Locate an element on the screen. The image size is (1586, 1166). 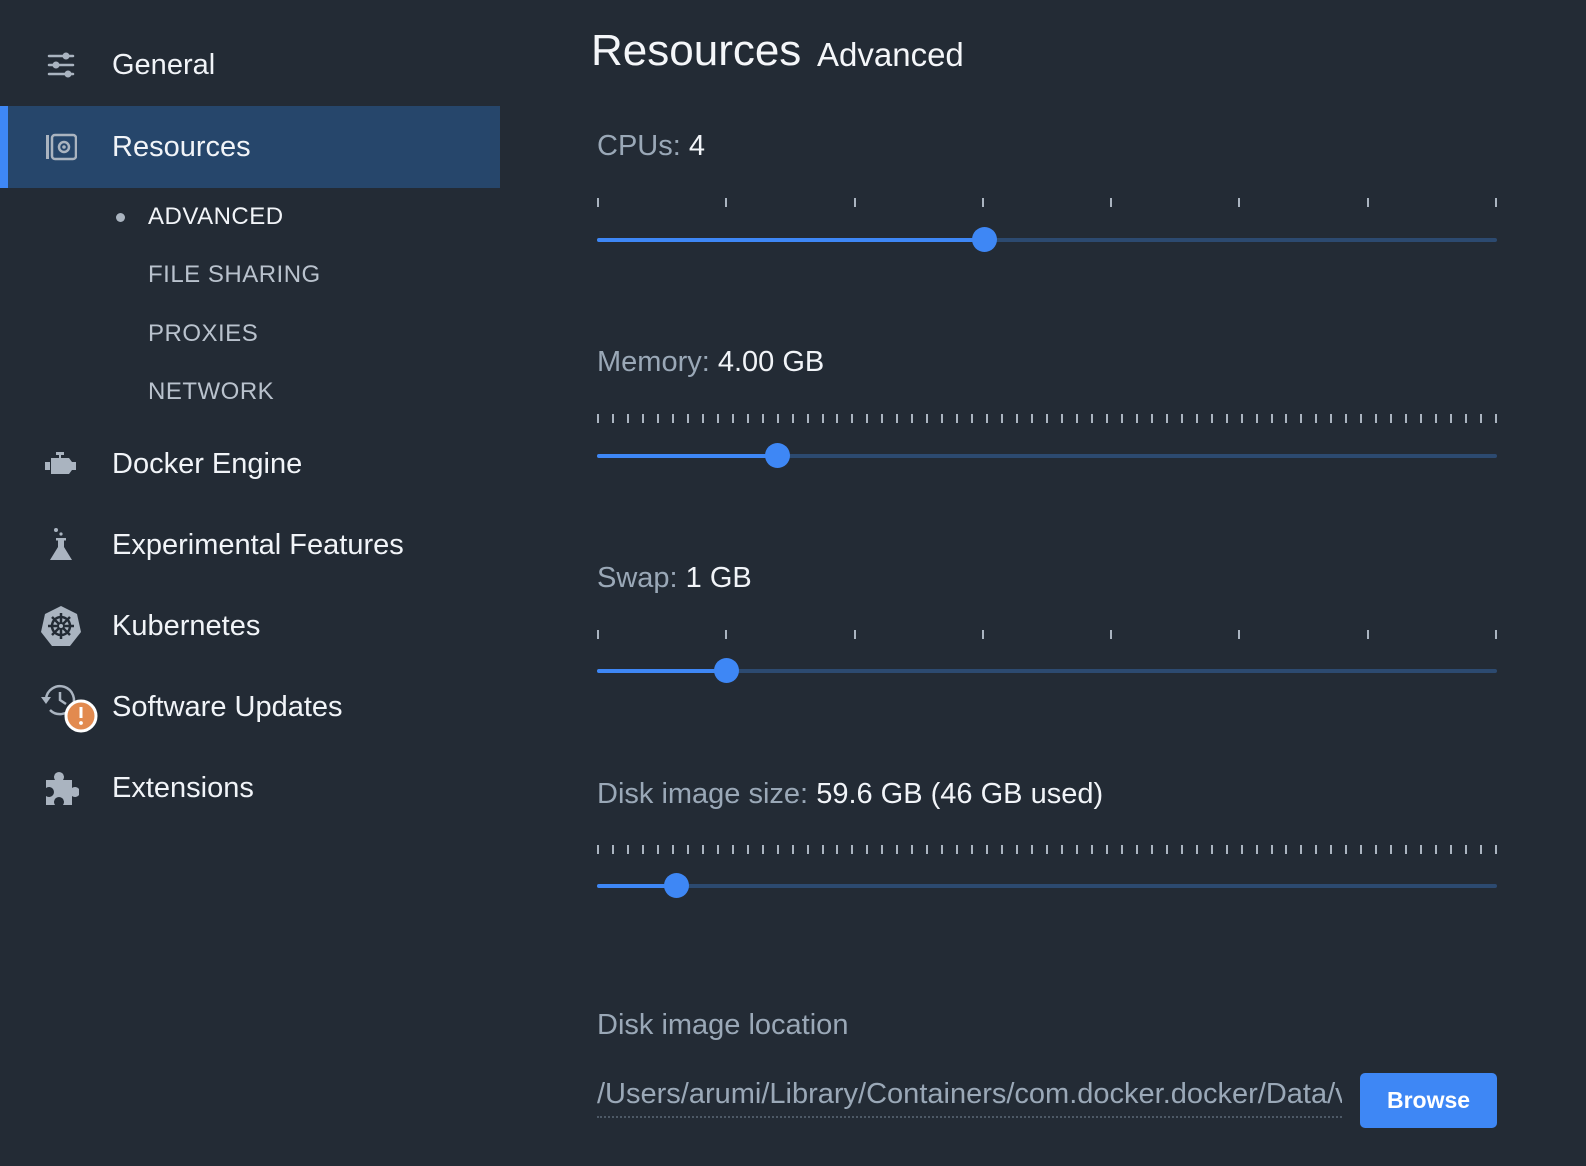
memory-label: Memory: 4.00 GB is located at coordinates (710, 362).